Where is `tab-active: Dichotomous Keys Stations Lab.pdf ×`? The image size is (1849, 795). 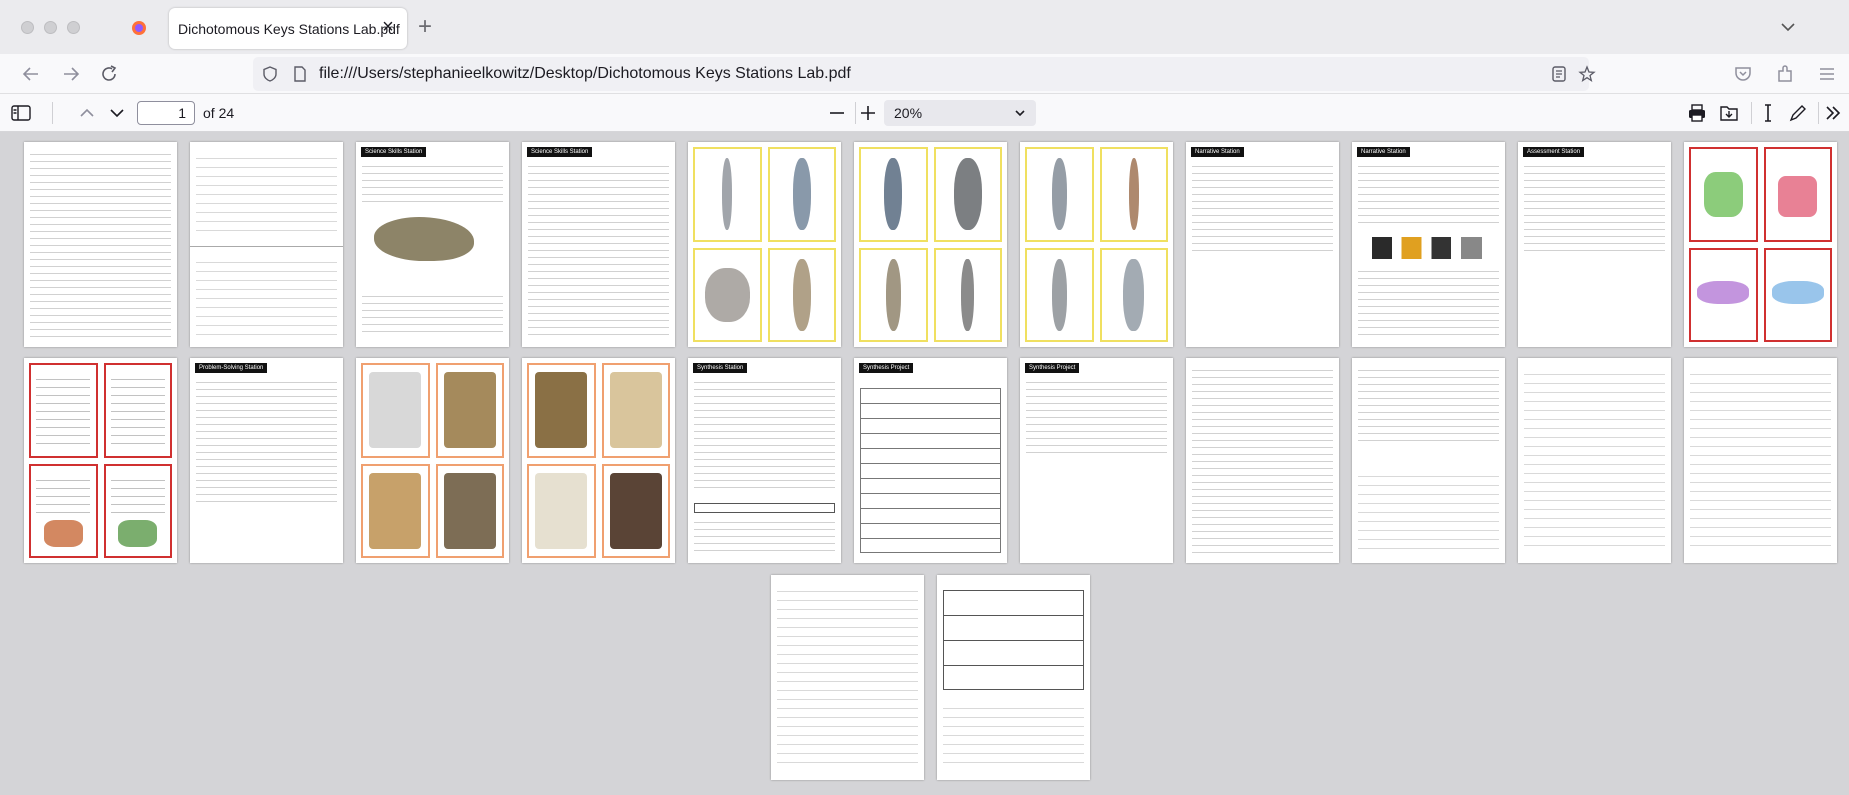
tab-active: Dichotomous Keys Stations Lab.pdf × is located at coordinates (288, 28).